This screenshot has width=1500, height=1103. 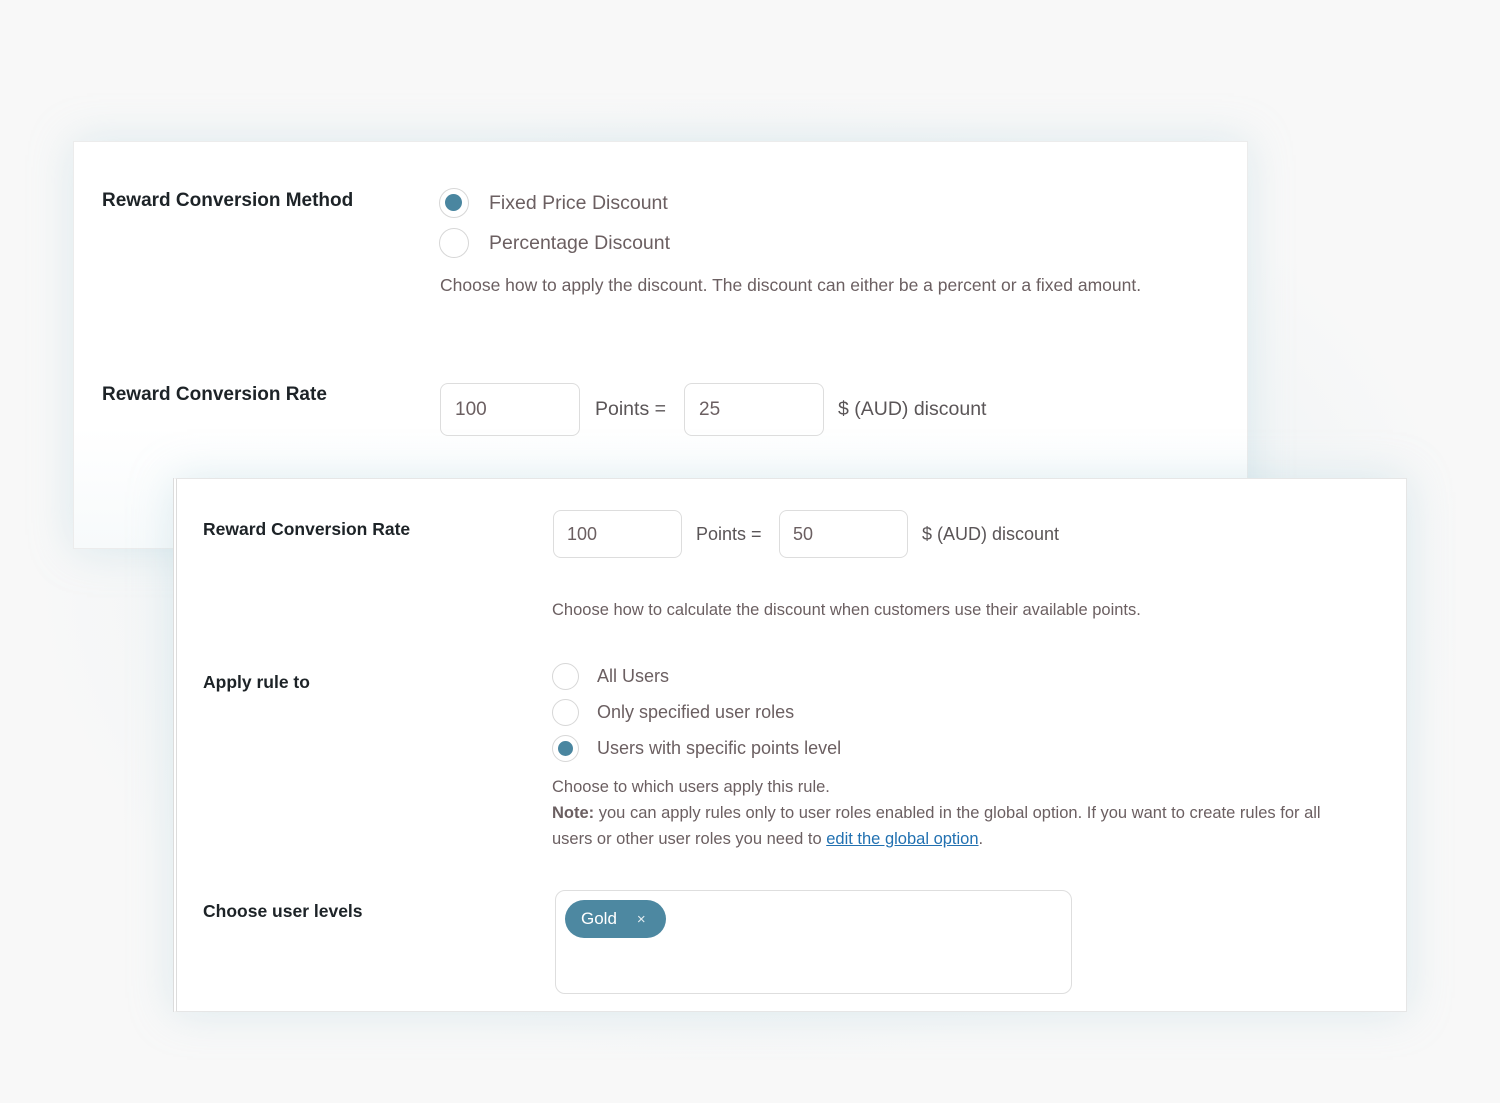 What do you see at coordinates (691, 787) in the screenshot?
I see `apply-rule-description: Choose to which users apply this rule.` at bounding box center [691, 787].